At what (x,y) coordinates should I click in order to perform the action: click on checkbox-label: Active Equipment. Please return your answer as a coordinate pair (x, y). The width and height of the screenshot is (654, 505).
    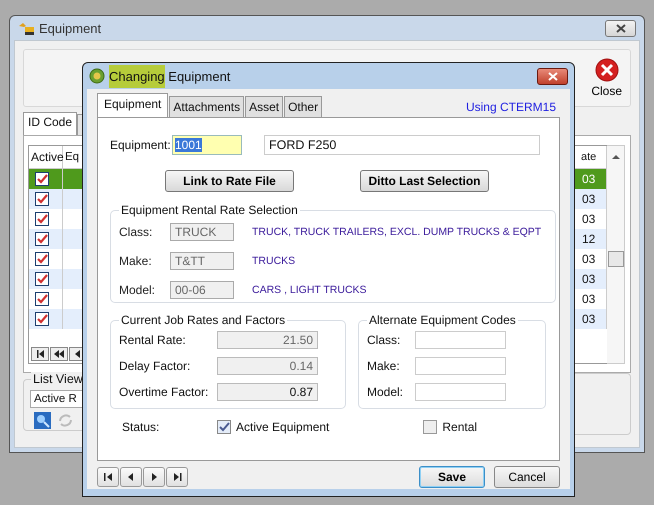
    Looking at the image, I should click on (283, 427).